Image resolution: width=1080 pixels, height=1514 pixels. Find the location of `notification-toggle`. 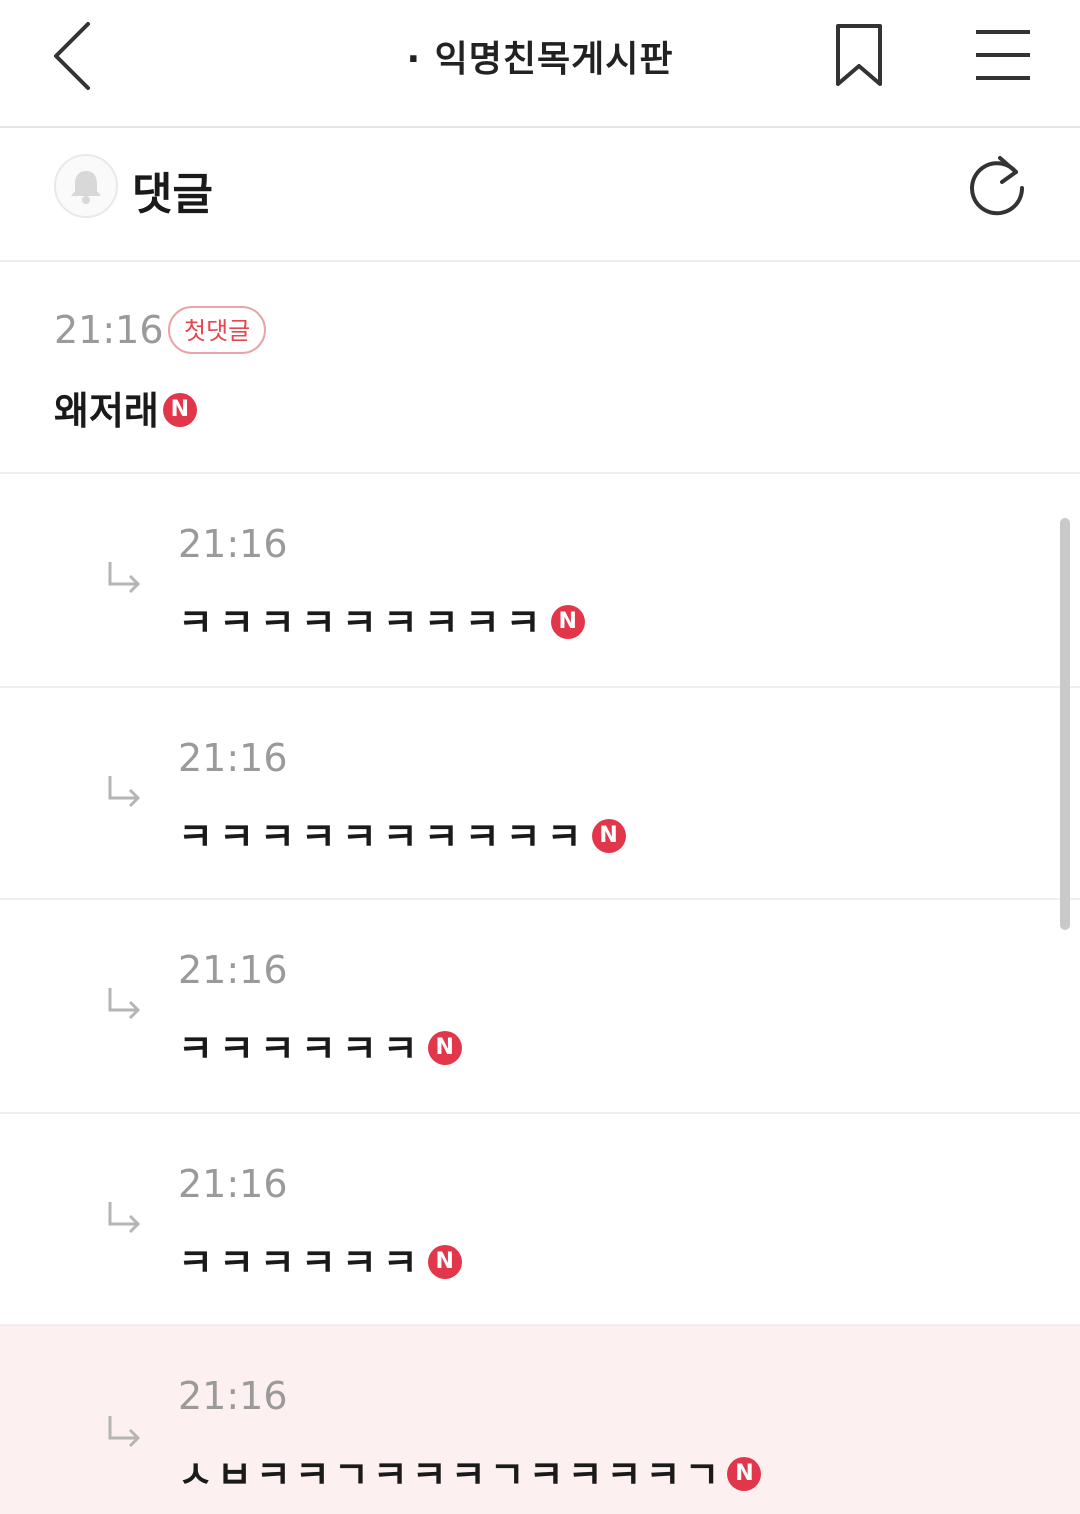

notification-toggle is located at coordinates (86, 186).